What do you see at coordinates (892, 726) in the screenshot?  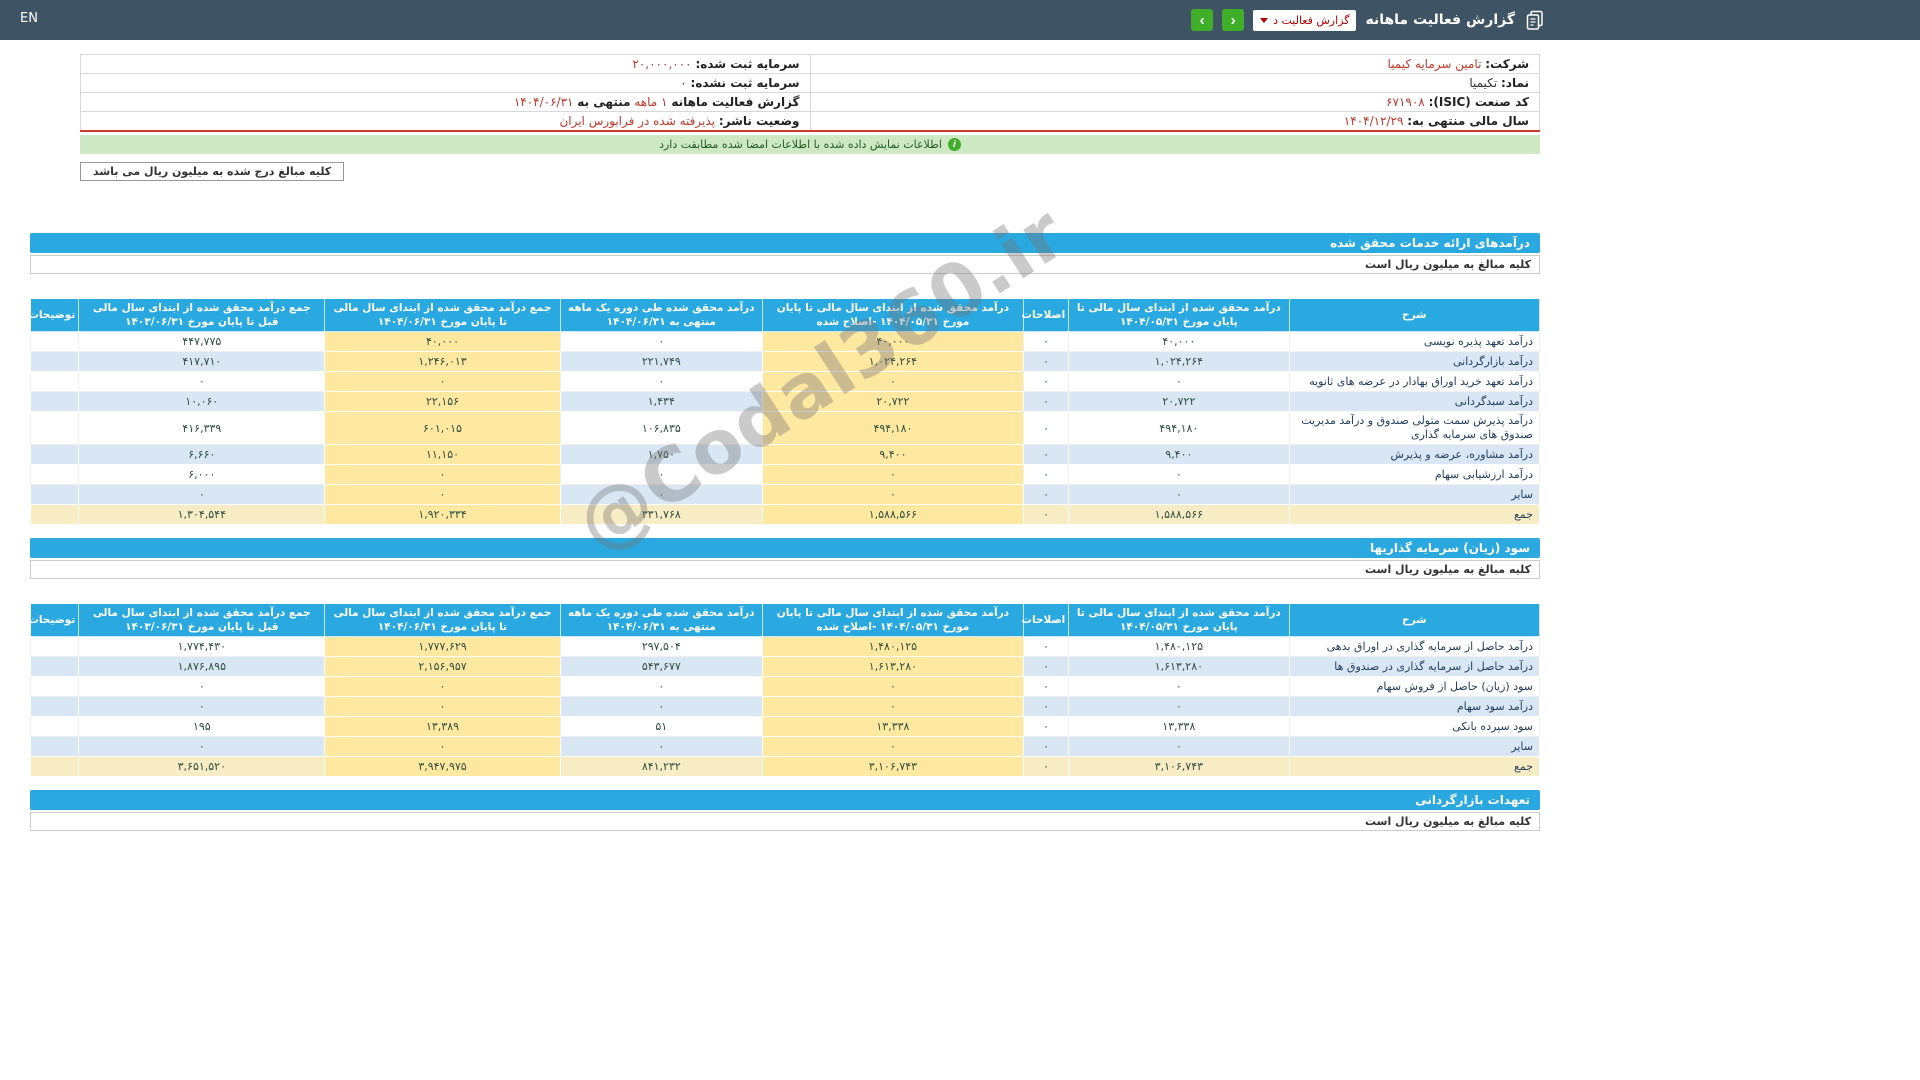 I see `value-cell: ۱۳,۳۳۸` at bounding box center [892, 726].